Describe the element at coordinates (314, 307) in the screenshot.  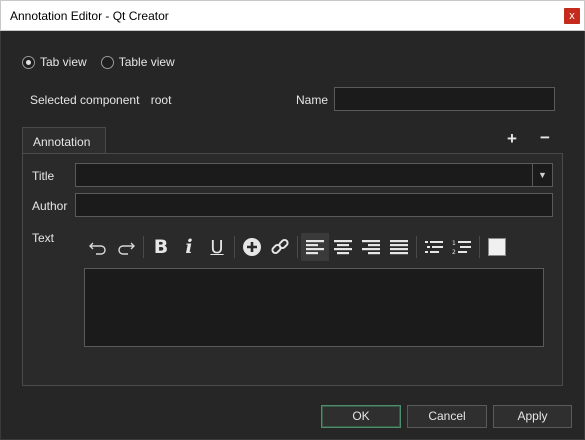
I see `text-editor` at that location.